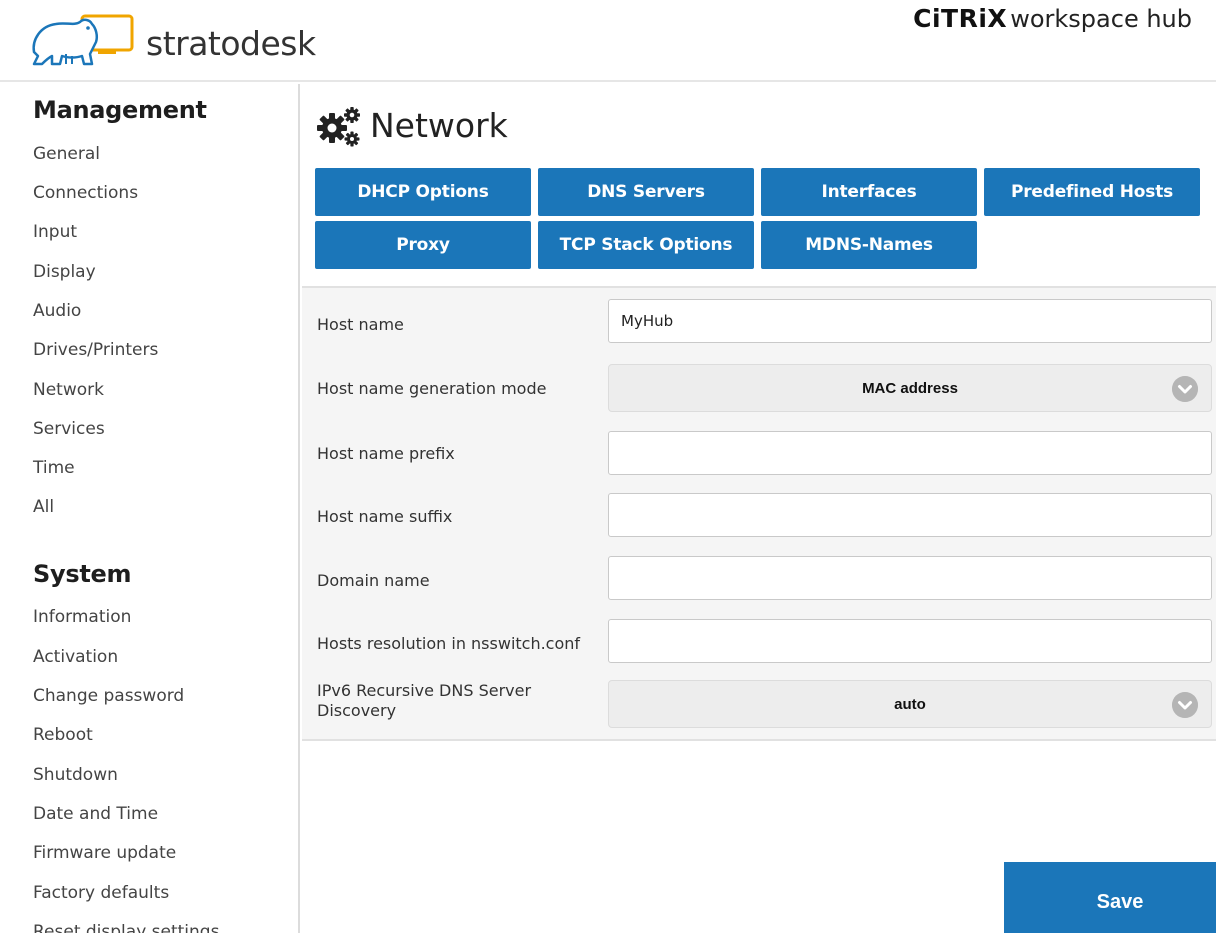 This screenshot has width=1216, height=933. I want to click on tab-predefined-hosts: Predefined Hosts, so click(1092, 192).